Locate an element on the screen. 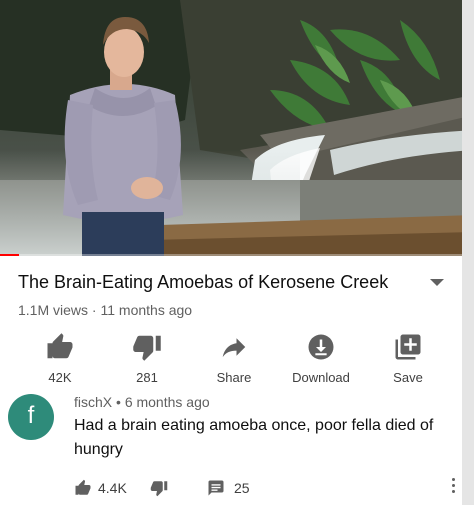 The height and width of the screenshot is (505, 474). reply-comment-icon is located at coordinates (216, 488).